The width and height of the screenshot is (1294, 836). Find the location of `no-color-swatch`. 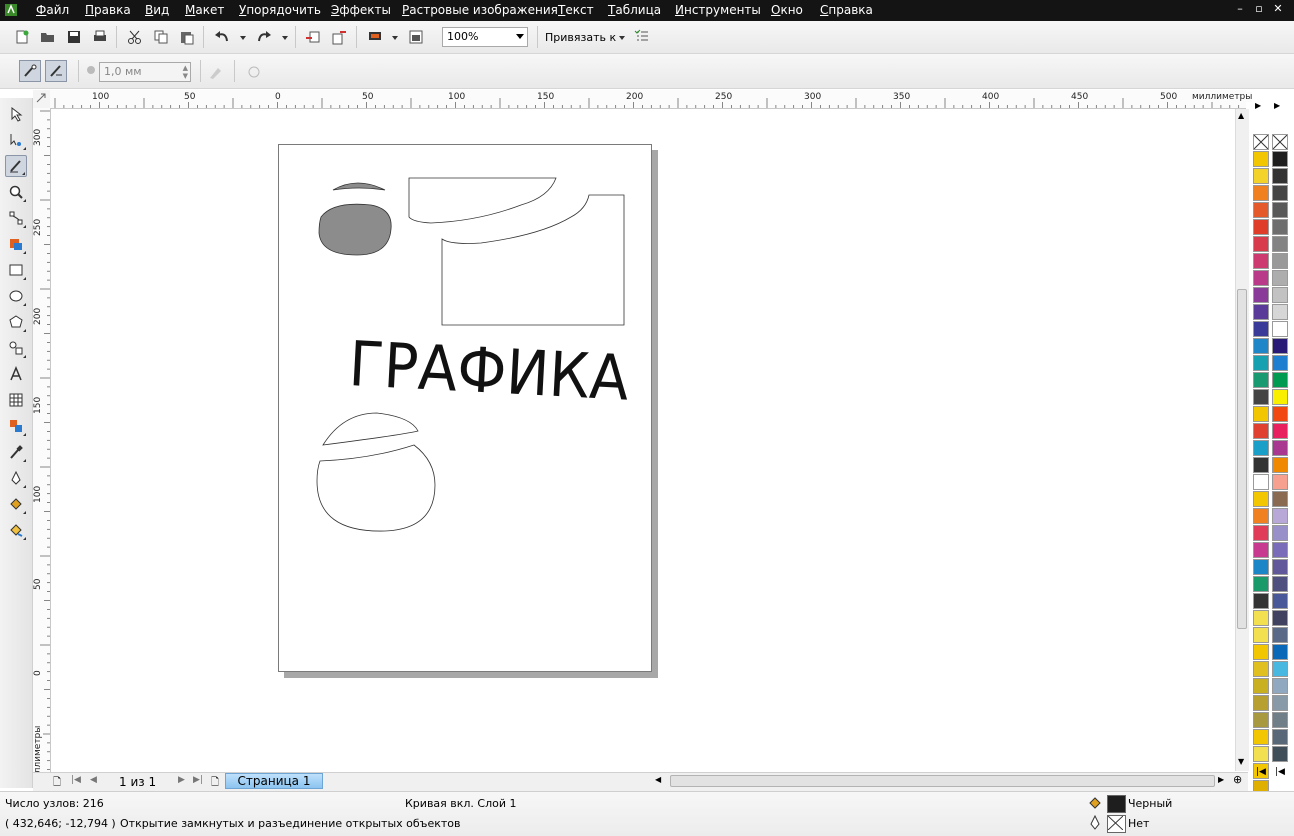

no-color-swatch is located at coordinates (1261, 142).